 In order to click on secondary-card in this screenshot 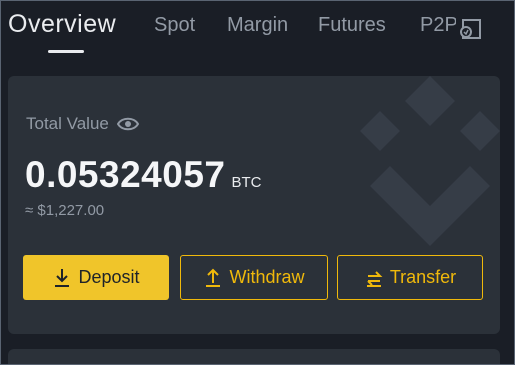, I will do `click(254, 357)`.